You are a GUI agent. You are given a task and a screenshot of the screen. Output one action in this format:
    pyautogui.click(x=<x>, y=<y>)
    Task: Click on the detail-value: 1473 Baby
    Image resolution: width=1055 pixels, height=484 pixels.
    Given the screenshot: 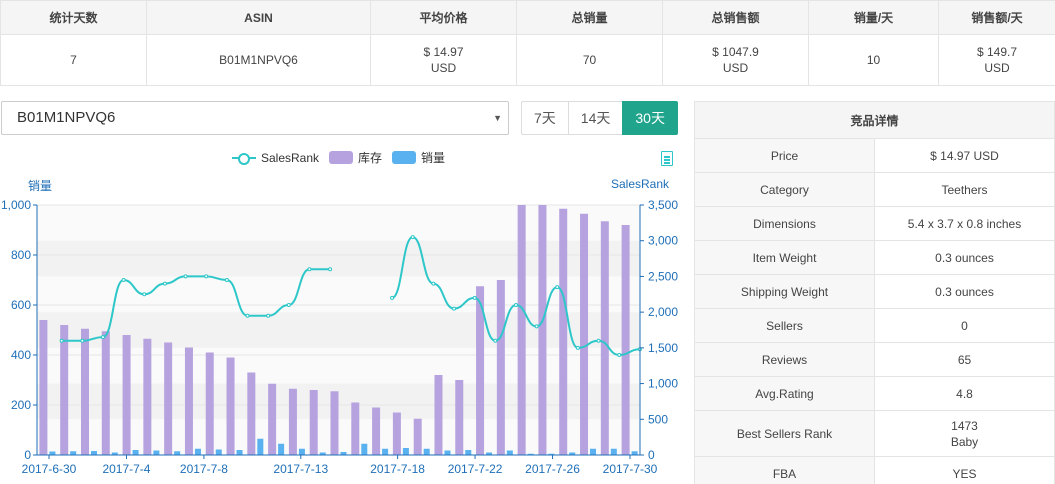 What is the action you would take?
    pyautogui.click(x=964, y=433)
    